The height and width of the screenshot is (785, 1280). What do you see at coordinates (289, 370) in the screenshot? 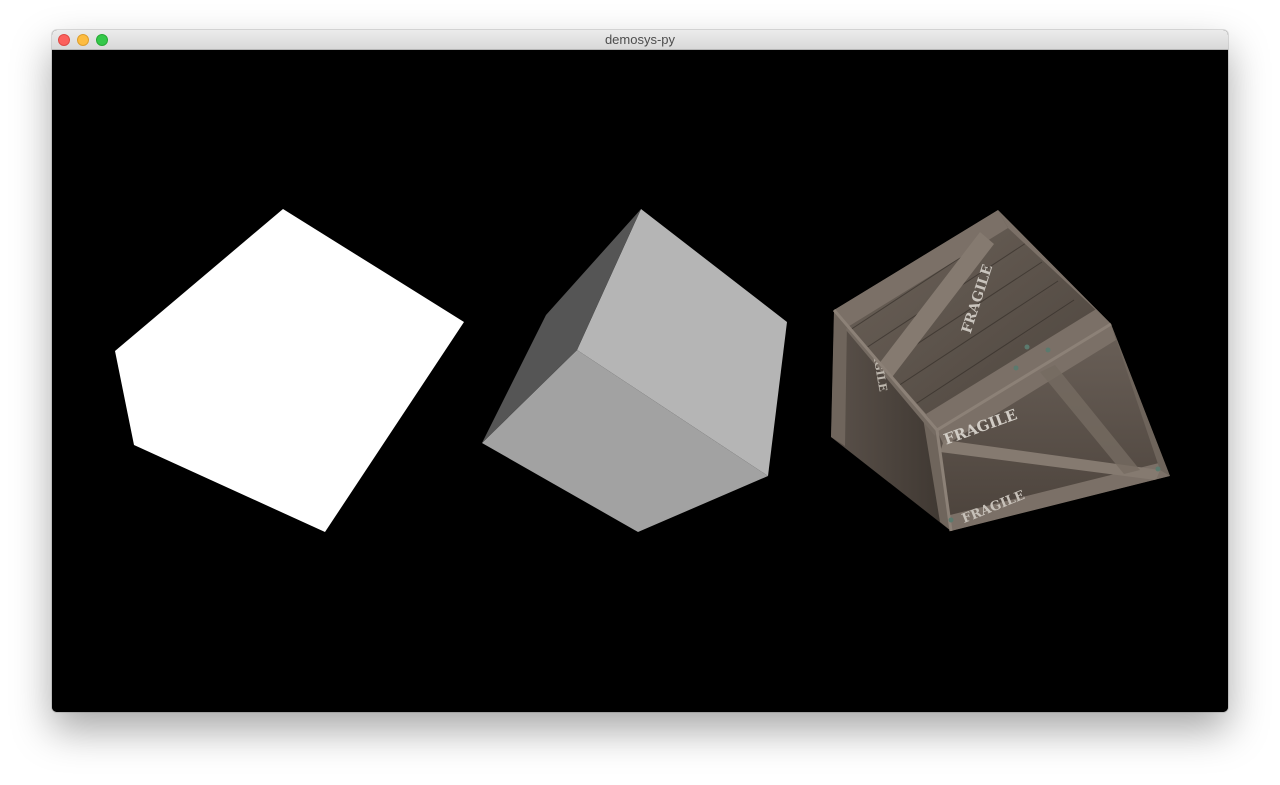
I see `flat-cube` at bounding box center [289, 370].